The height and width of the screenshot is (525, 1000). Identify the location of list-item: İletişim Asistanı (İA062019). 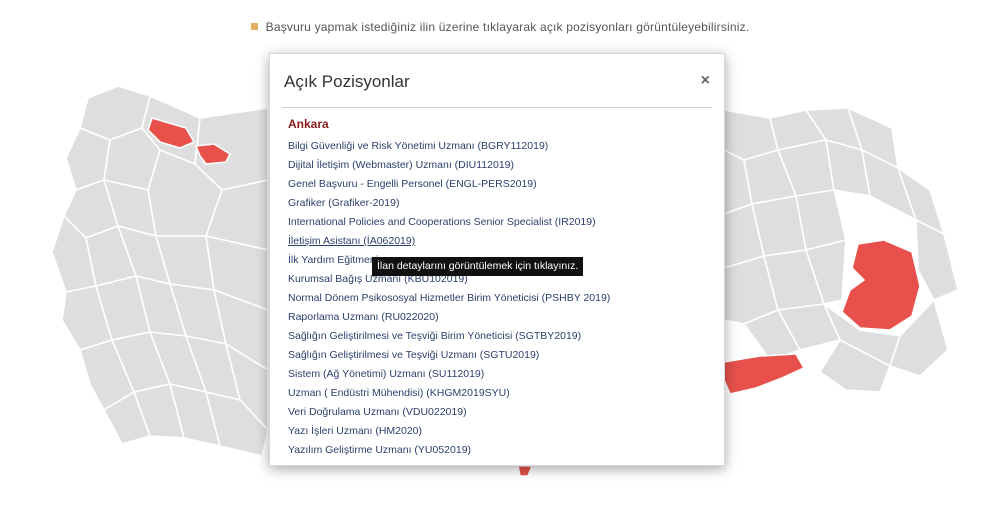
(500, 239).